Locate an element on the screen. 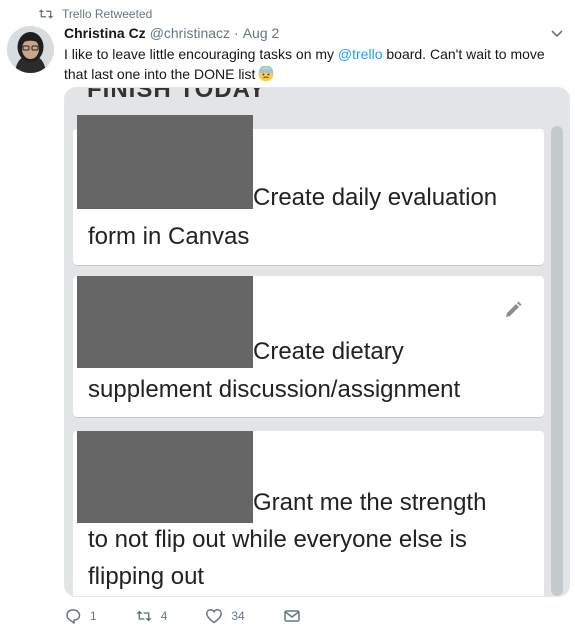  trello-list-title: FINISH TODAY is located at coordinates (176, 95).